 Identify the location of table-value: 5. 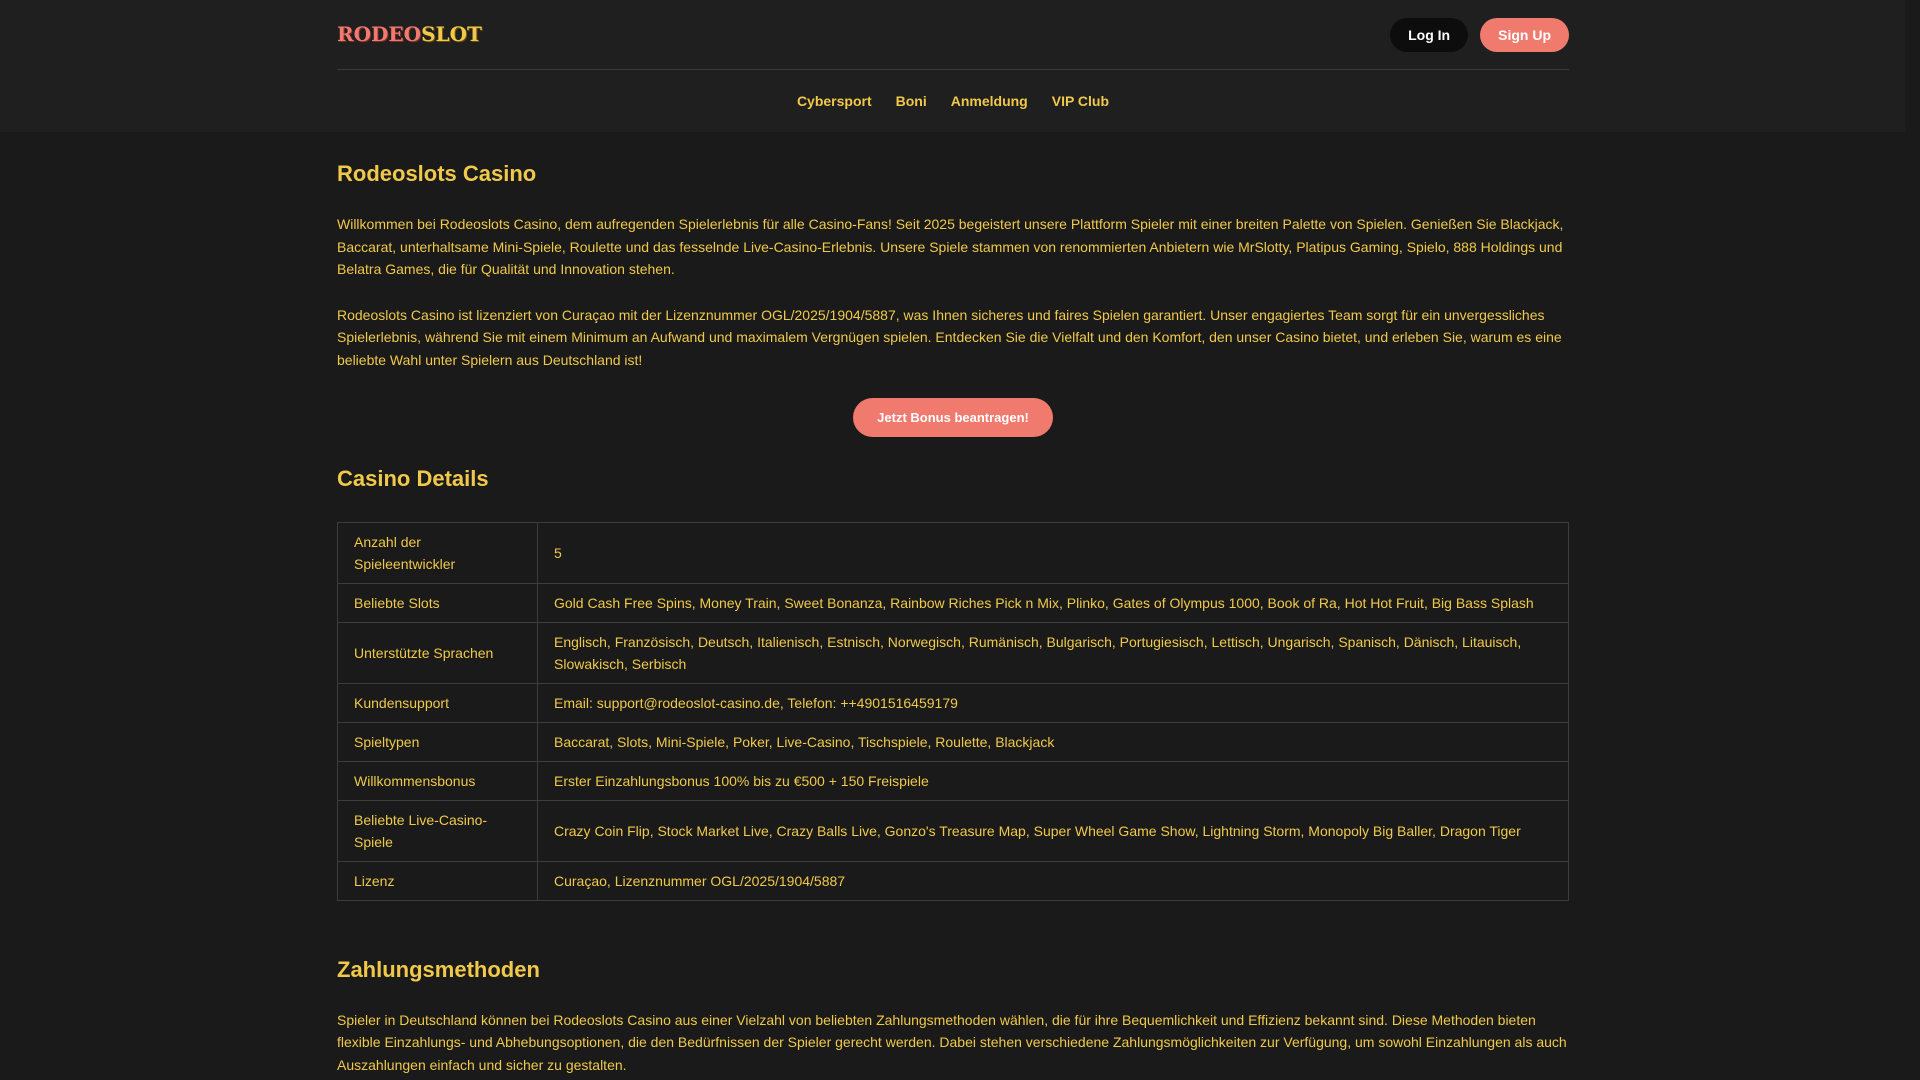
(1053, 552).